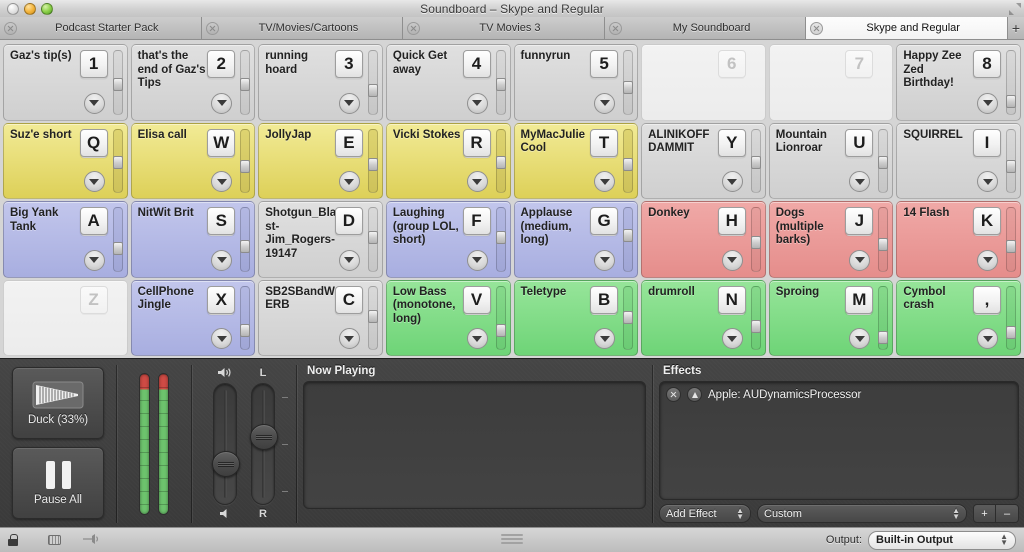 The height and width of the screenshot is (552, 1024). Describe the element at coordinates (476, 221) in the screenshot. I see `sound-cell-hotkey: F` at that location.